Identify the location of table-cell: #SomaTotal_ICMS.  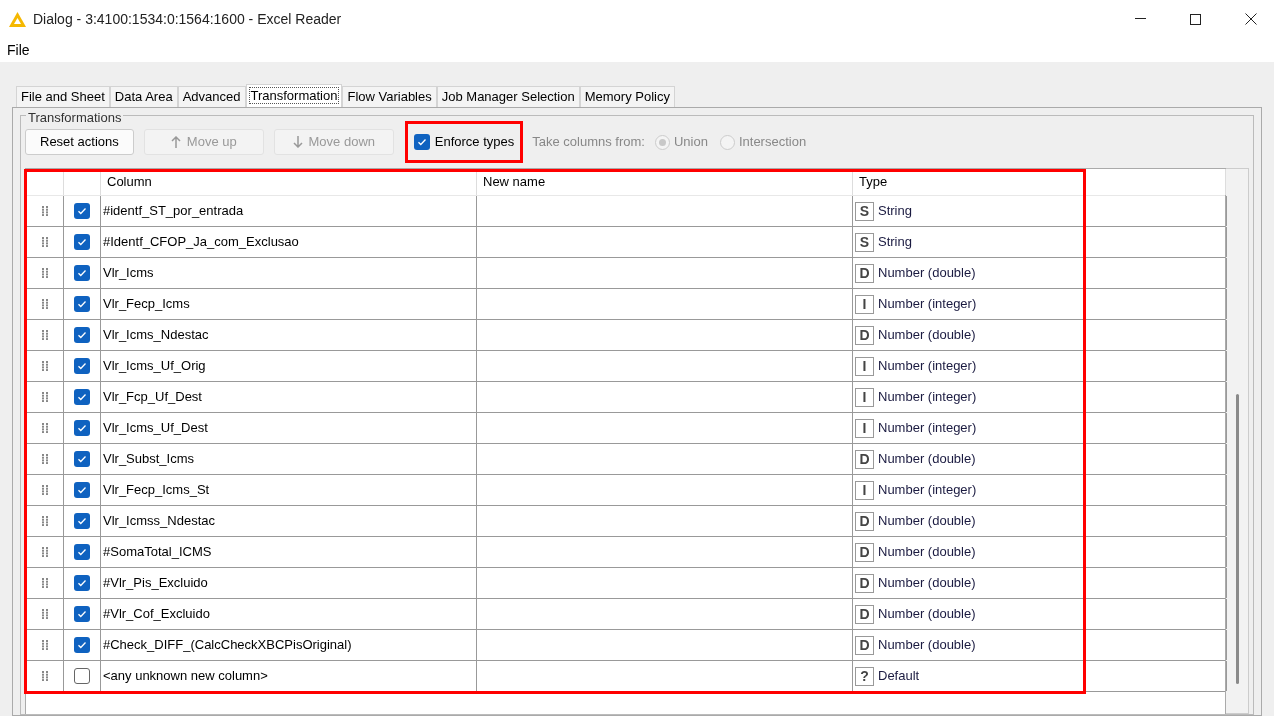
(289, 552).